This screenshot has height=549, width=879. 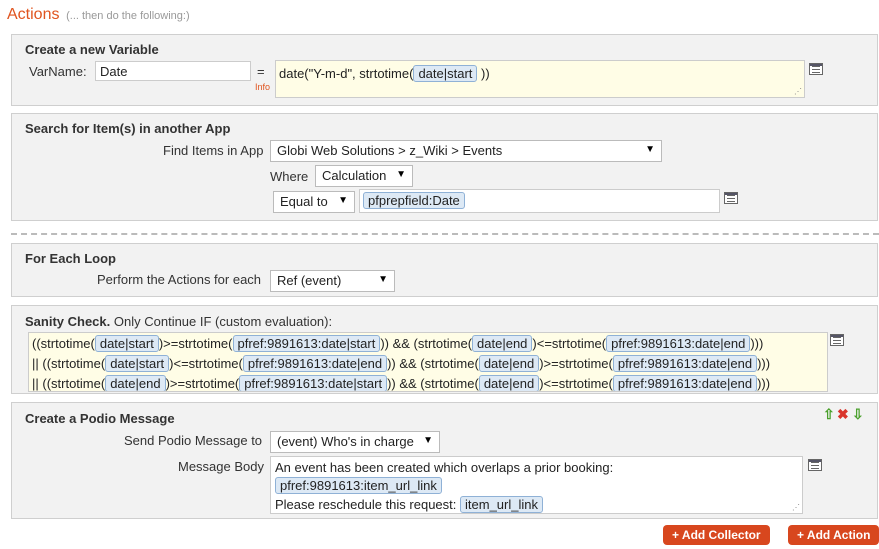 I want to click on panel-title: For Each Loop, so click(x=70, y=258).